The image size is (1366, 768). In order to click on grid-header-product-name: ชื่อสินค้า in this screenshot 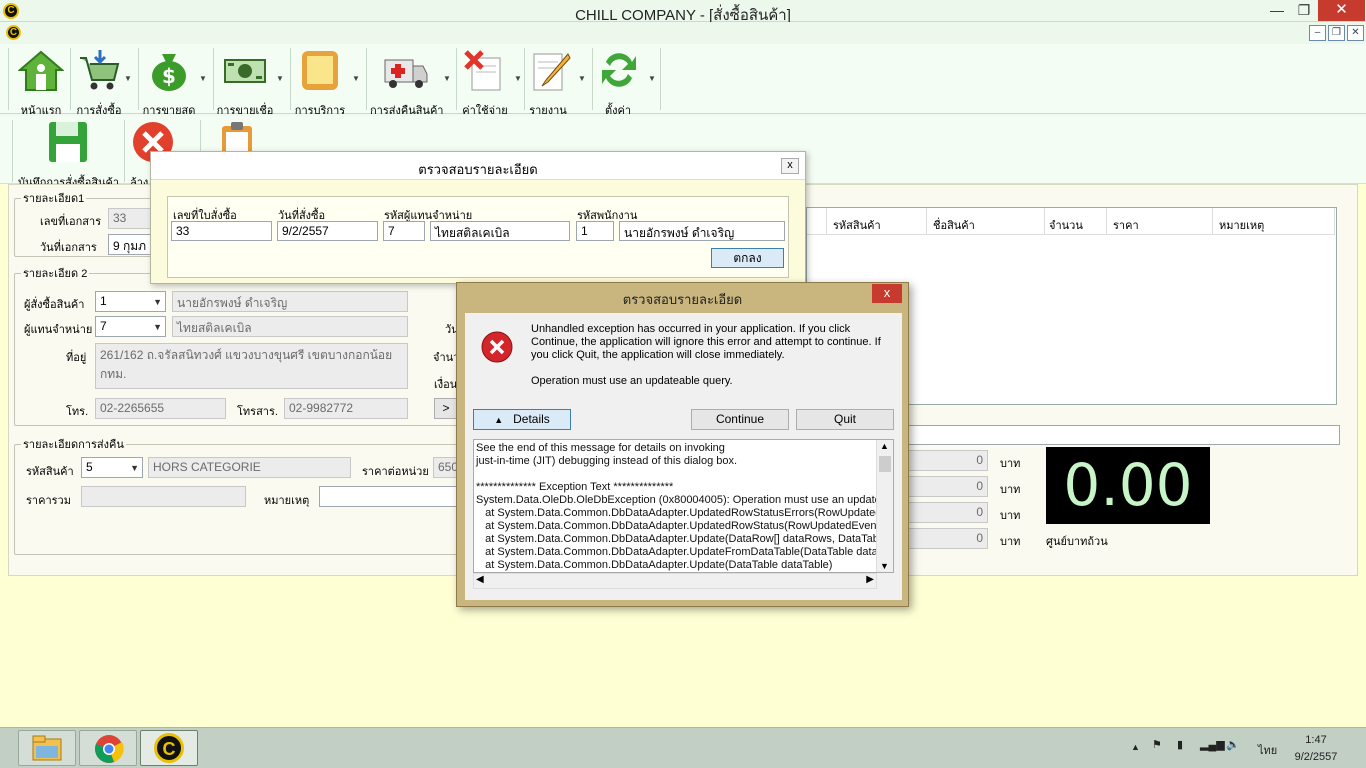, I will do `click(986, 221)`.